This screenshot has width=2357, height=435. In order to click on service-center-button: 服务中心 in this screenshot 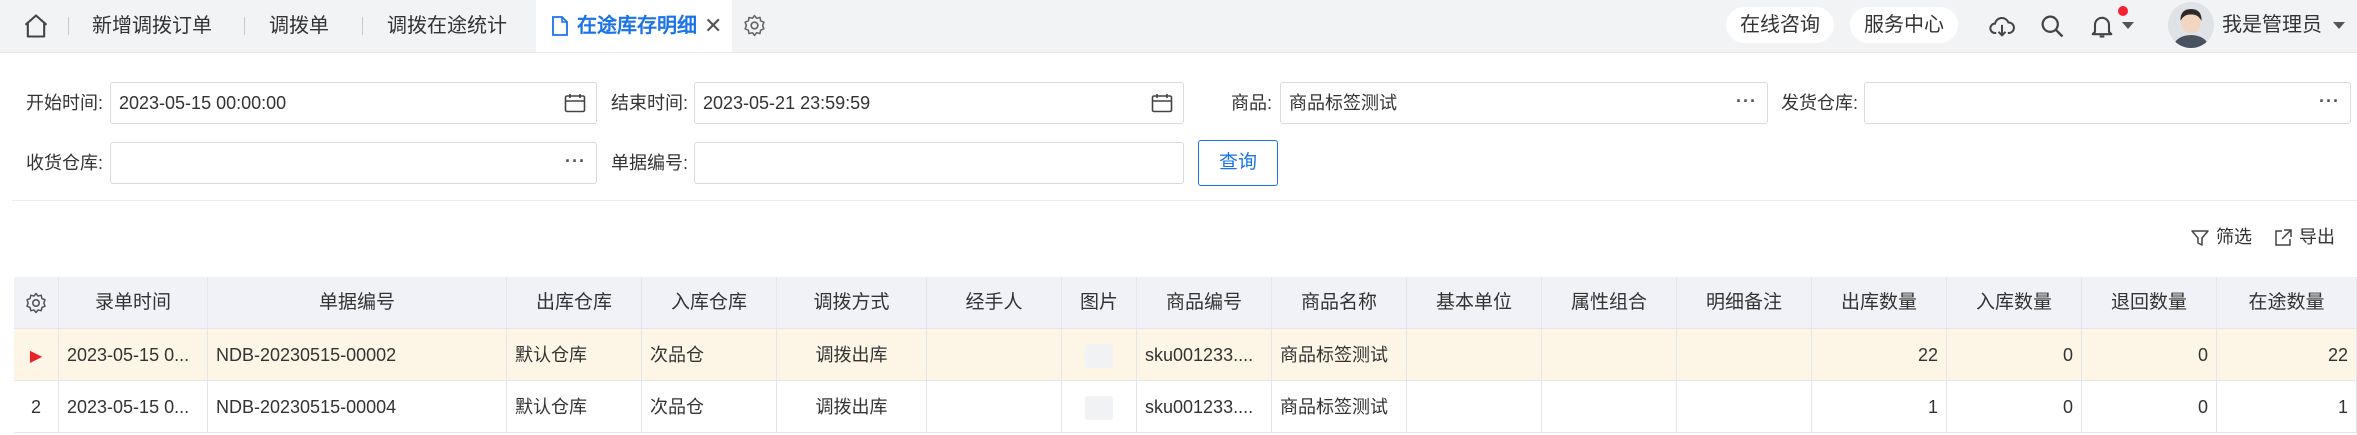, I will do `click(1904, 25)`.